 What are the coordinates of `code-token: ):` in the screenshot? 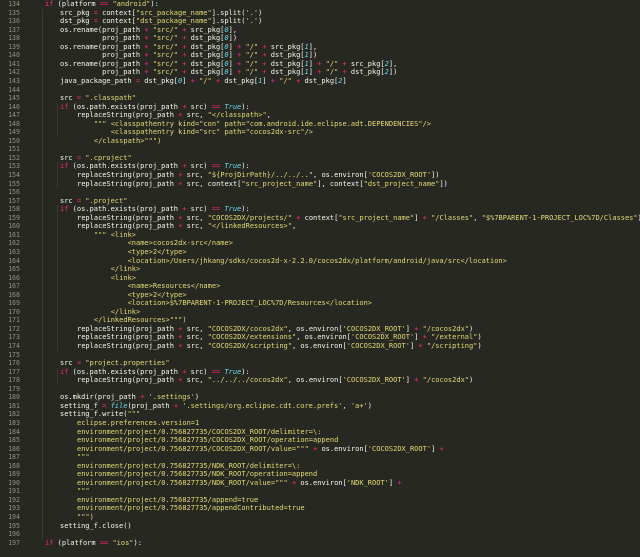 It's located at (245, 371).